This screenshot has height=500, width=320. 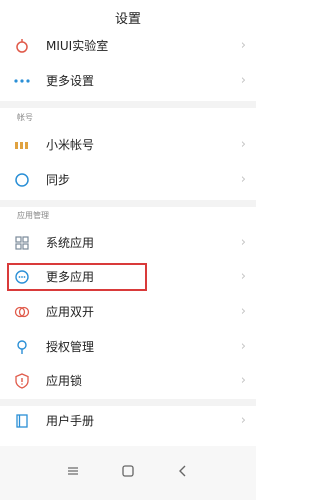 I want to click on mi-icon, so click(x=22, y=145).